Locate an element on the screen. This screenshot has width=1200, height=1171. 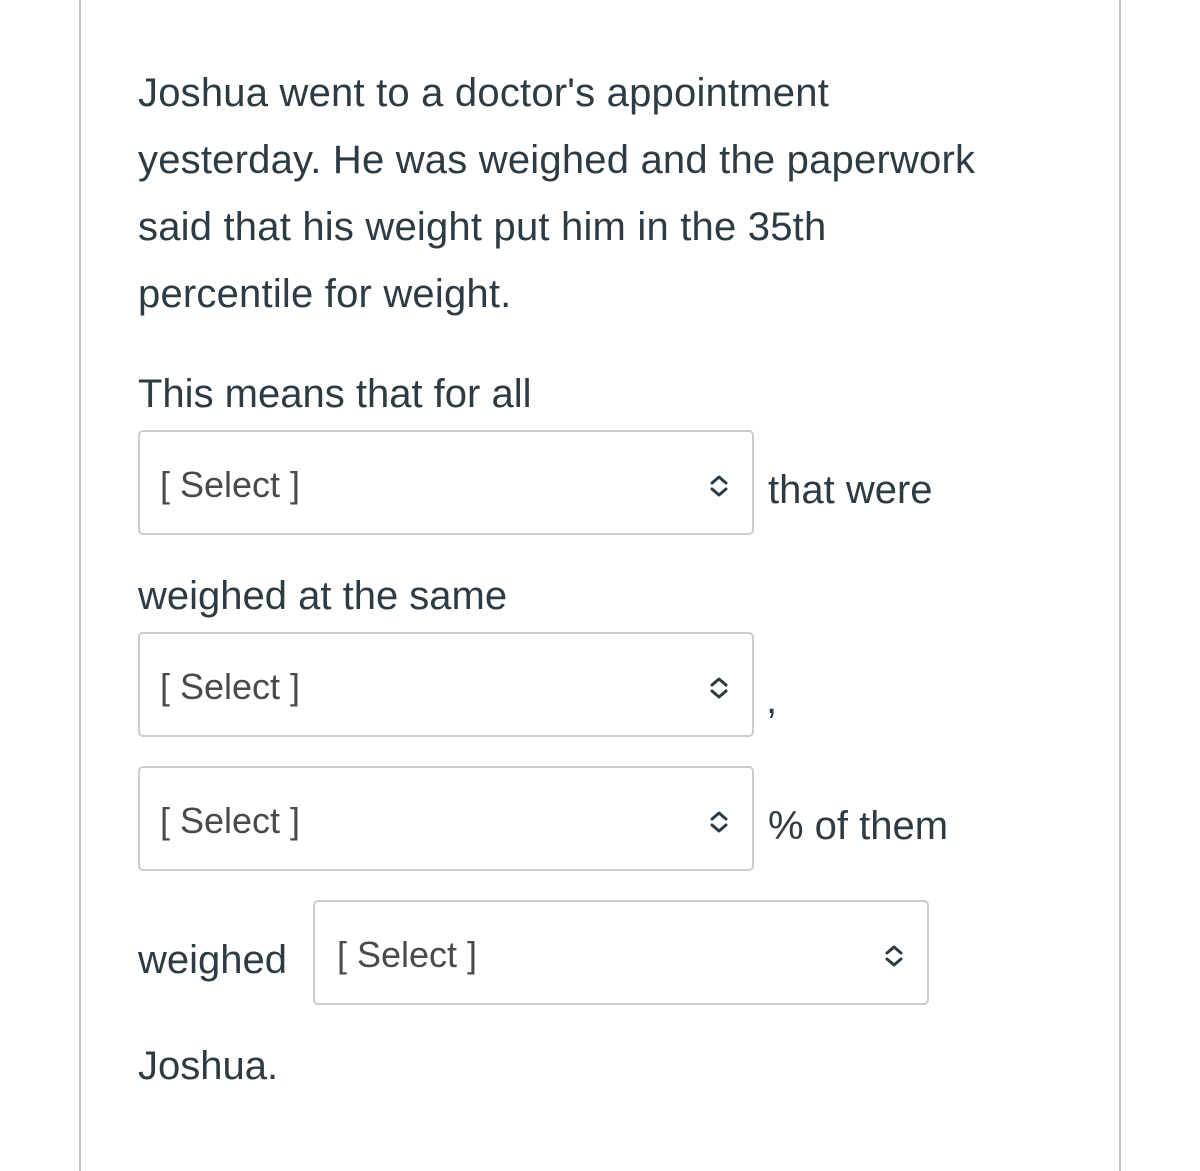
text-comma: , is located at coordinates (772, 700).